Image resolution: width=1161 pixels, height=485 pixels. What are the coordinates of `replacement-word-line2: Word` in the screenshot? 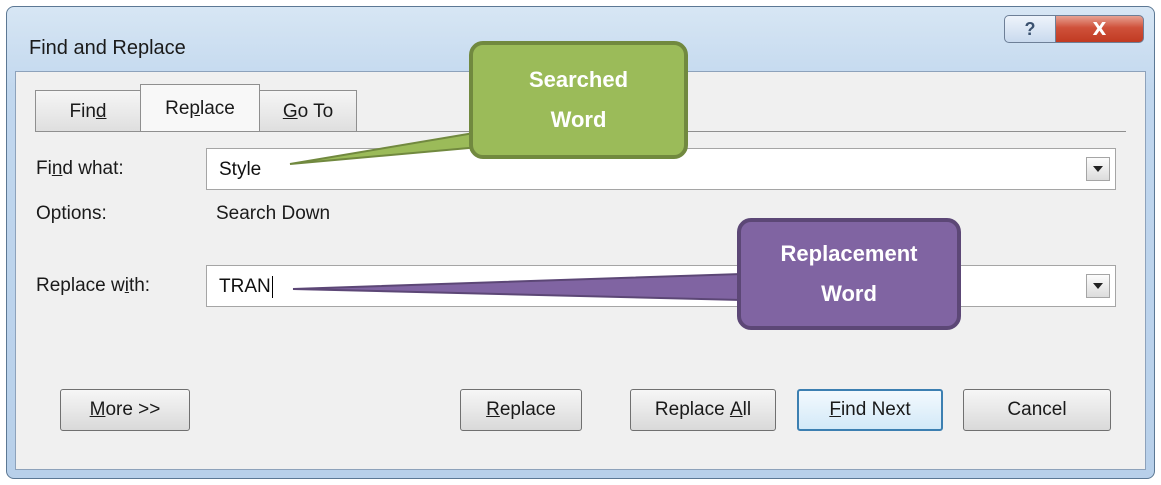 It's located at (849, 293).